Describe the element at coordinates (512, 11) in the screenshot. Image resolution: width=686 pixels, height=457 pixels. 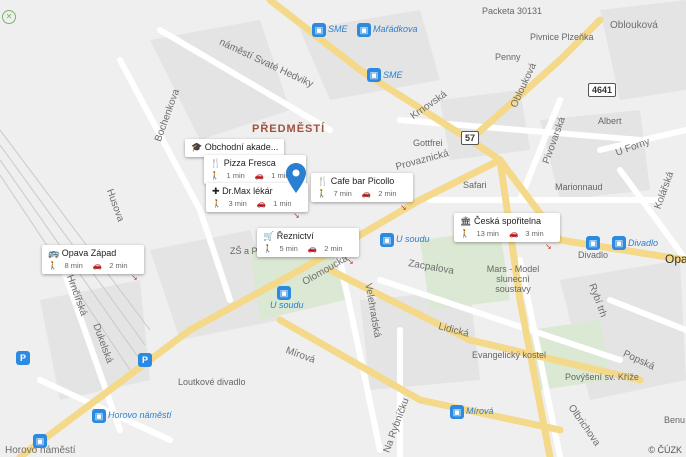
I see `poi-label: Packeta 30131` at that location.